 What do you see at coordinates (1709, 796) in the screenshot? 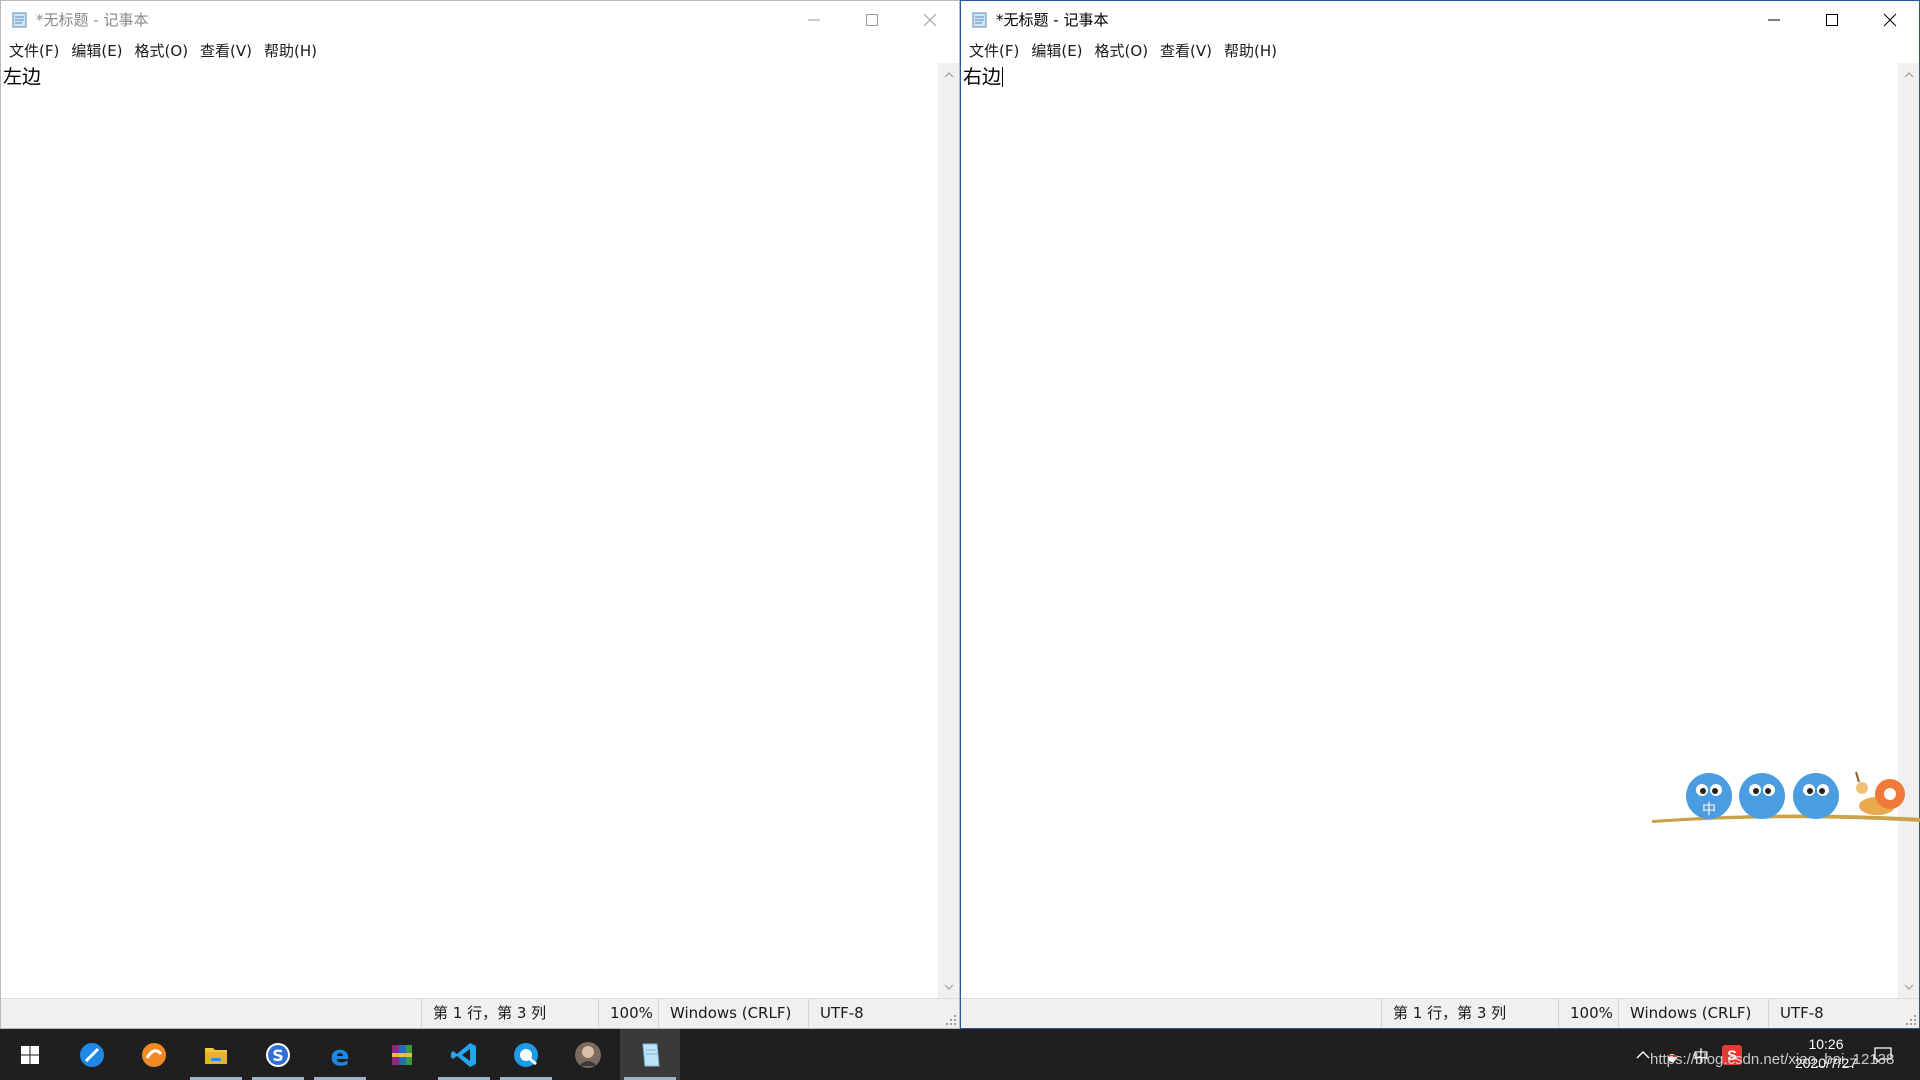
I see `bird-mascot-icon: 中` at bounding box center [1709, 796].